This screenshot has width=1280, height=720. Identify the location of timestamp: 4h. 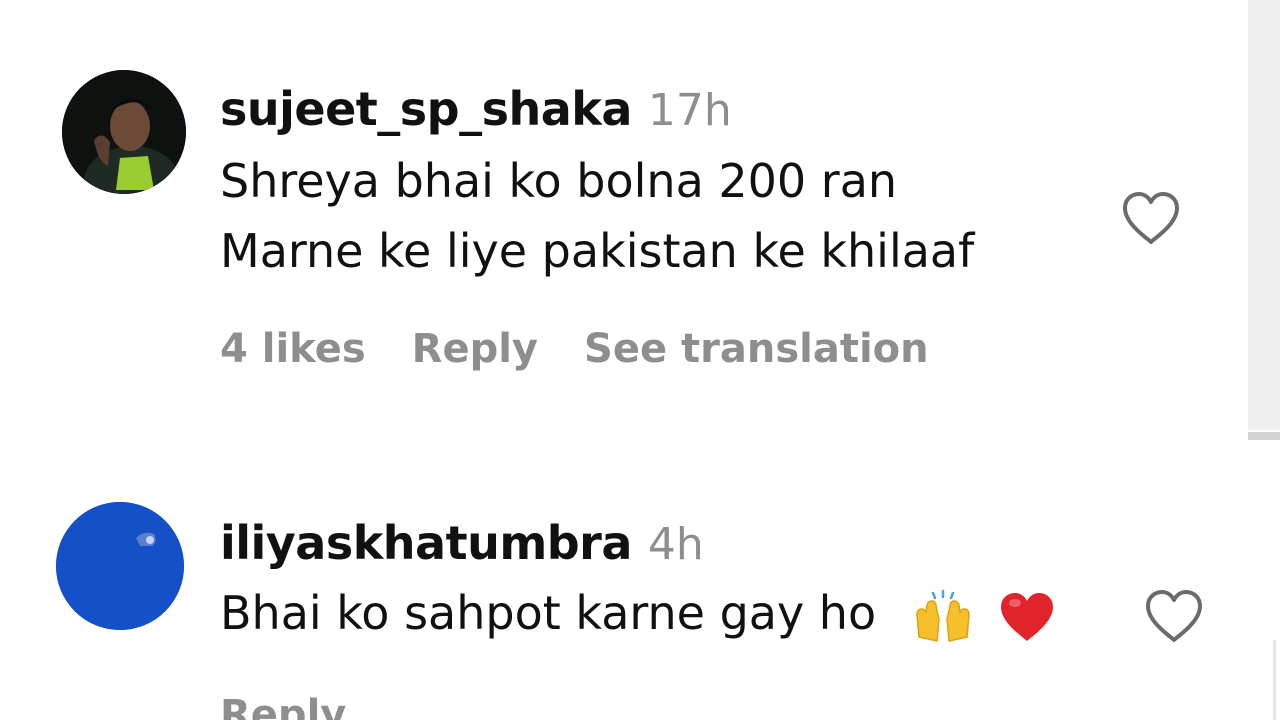
(675, 544).